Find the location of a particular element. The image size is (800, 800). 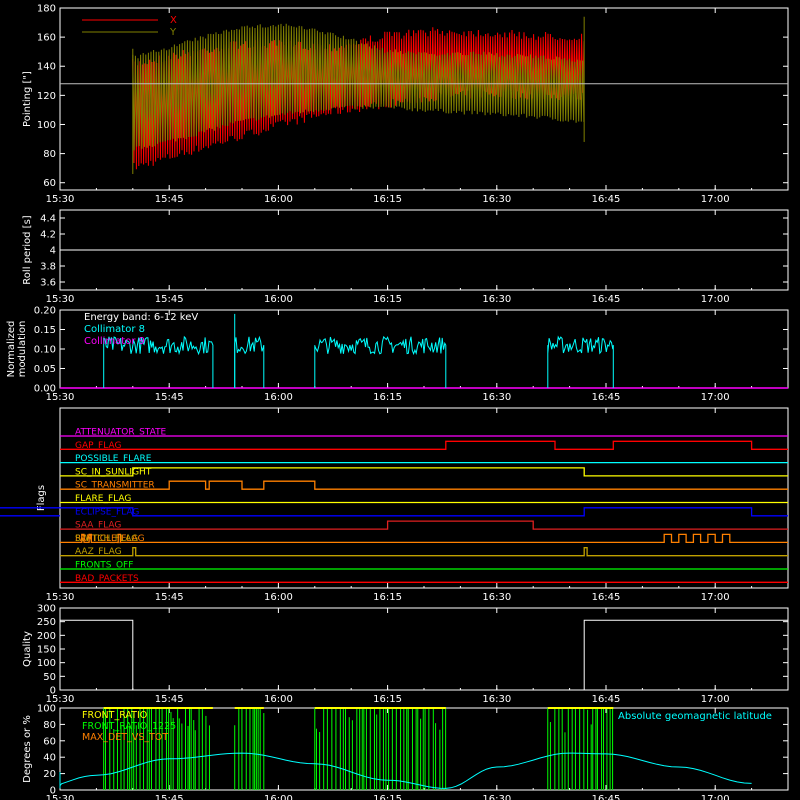

y-tick-label: 4.2 is located at coordinates (48, 235).